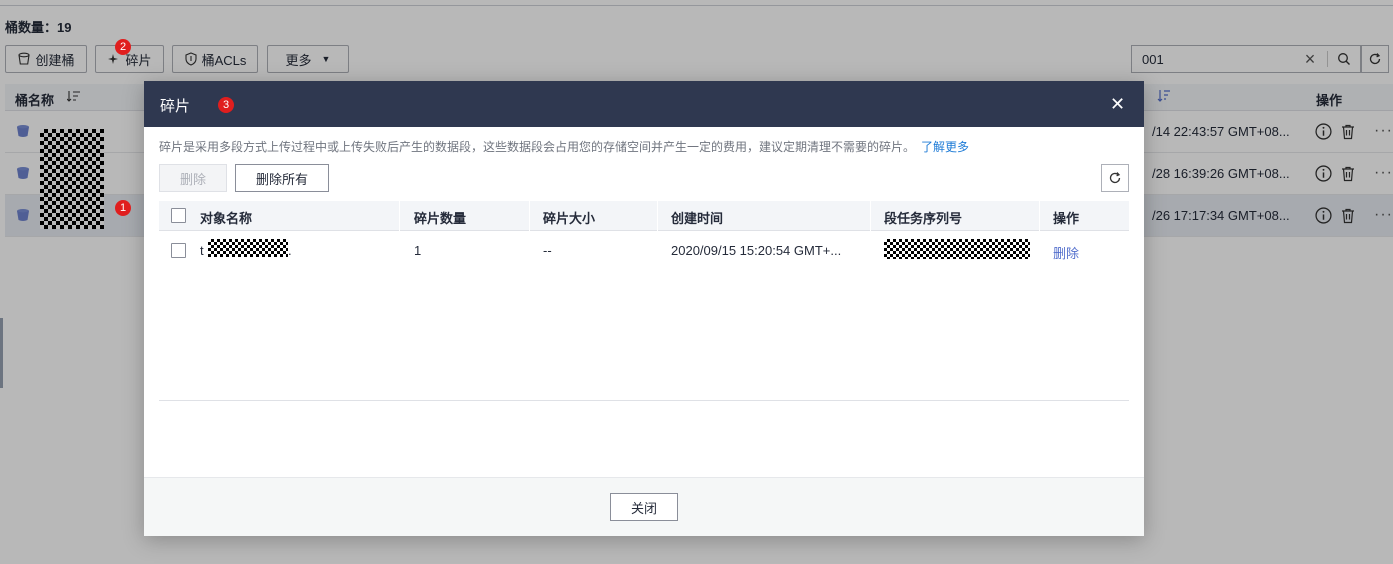 This screenshot has width=1393, height=564. What do you see at coordinates (644, 216) in the screenshot?
I see `fragments-table-header: 对象名称 碎片数量 碎片大小 创建时间 段任务序列号 操作` at bounding box center [644, 216].